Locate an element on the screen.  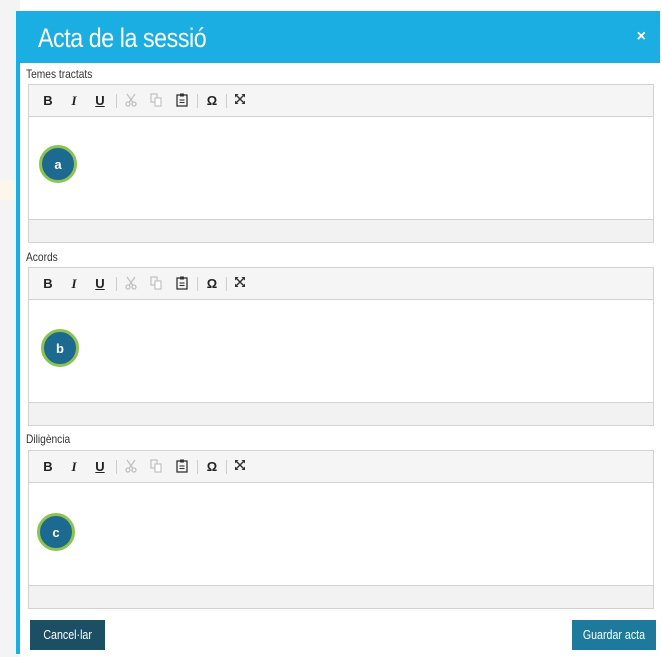
save-button-label: Guardar acta is located at coordinates (614, 634).